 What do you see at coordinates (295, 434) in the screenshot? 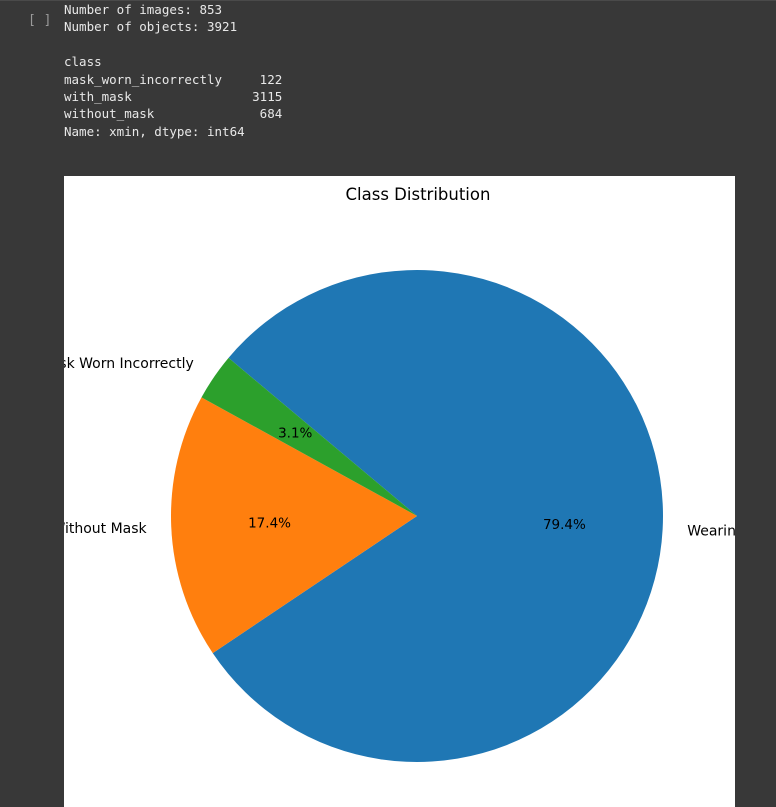
I see `slice-percent-mask-worn-incorrectly: 3.1%` at bounding box center [295, 434].